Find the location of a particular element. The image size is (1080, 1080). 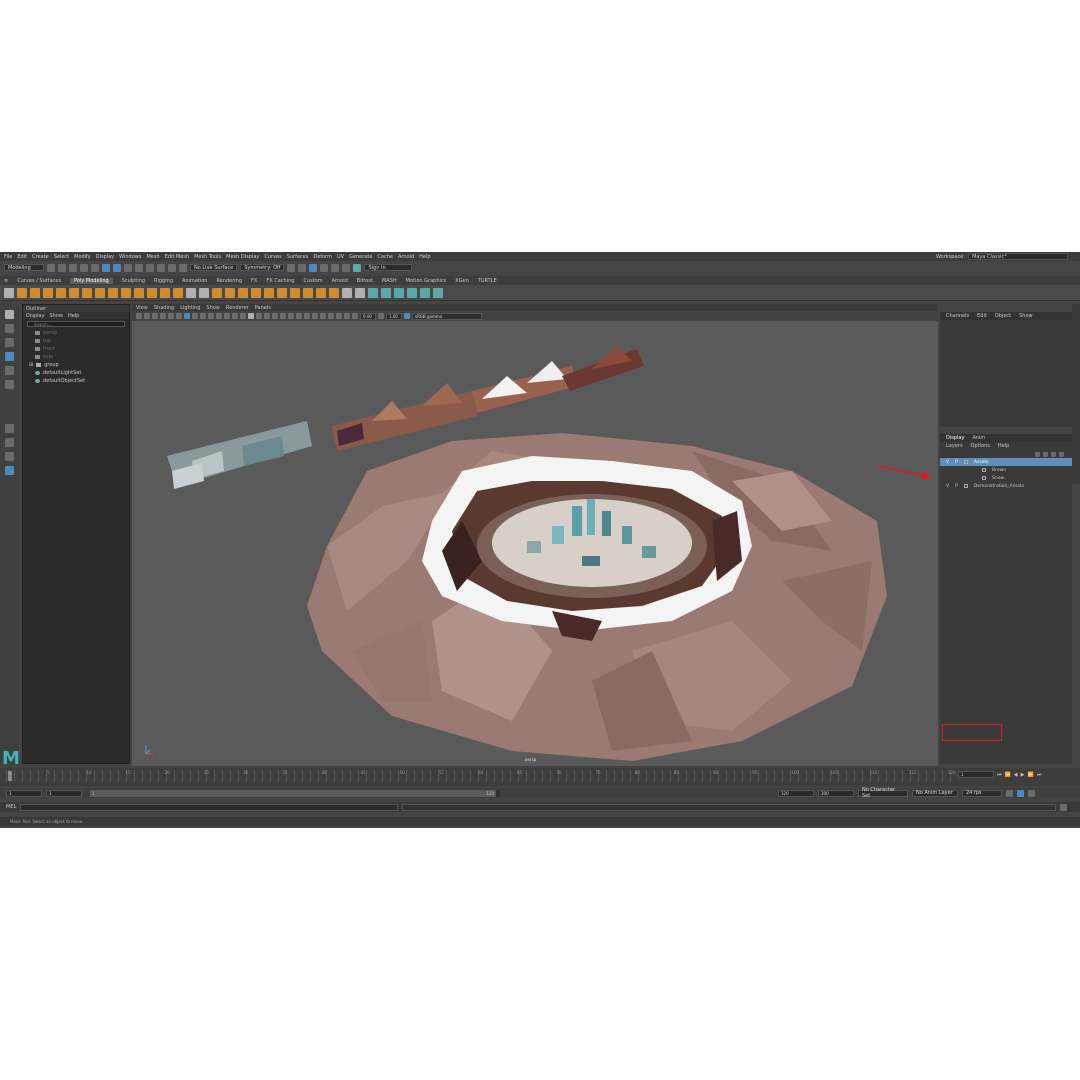

gamma-icon is located at coordinates (381, 316).